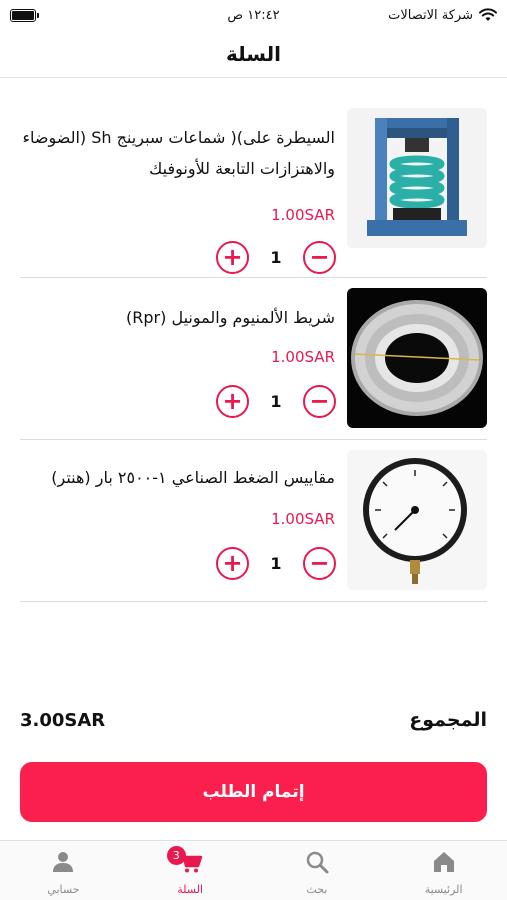 This screenshot has height=900, width=507. I want to click on nav-item-account: حسابي, so click(63, 870).